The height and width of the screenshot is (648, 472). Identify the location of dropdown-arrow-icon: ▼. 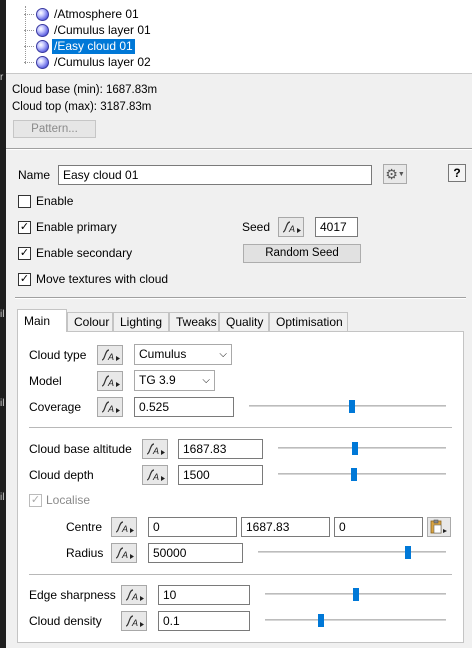
(401, 174).